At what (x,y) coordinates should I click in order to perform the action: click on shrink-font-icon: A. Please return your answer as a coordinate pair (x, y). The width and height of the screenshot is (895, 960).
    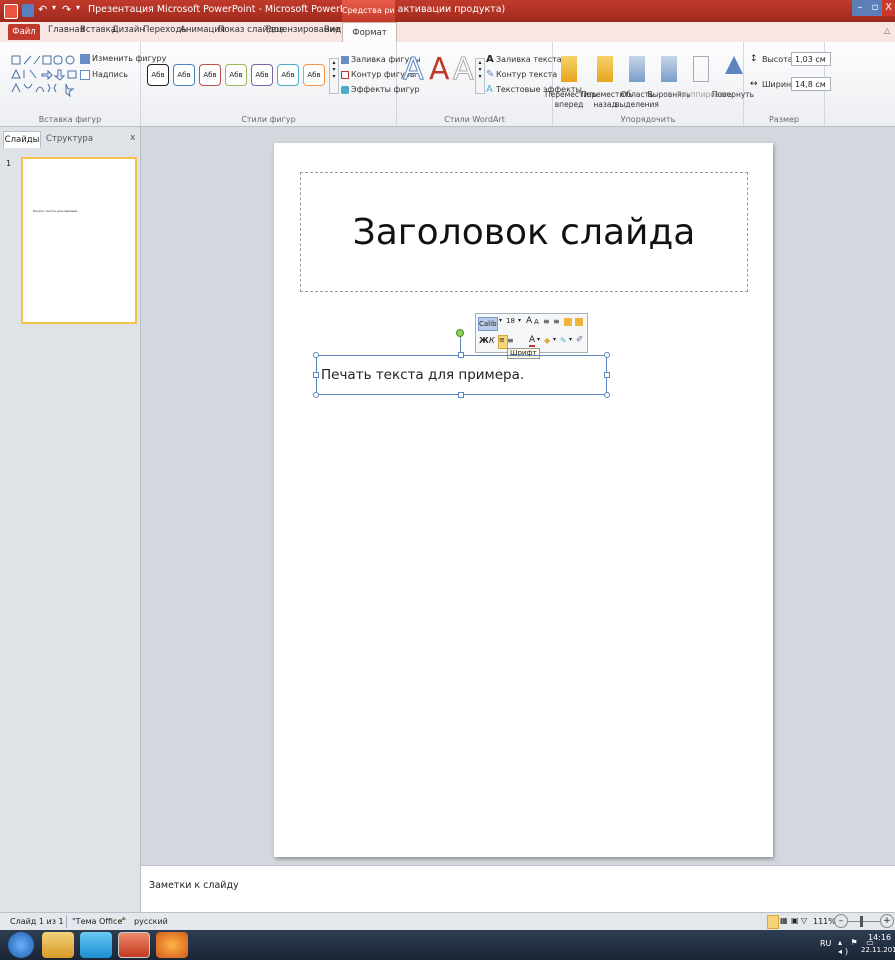
    Looking at the image, I should click on (536, 322).